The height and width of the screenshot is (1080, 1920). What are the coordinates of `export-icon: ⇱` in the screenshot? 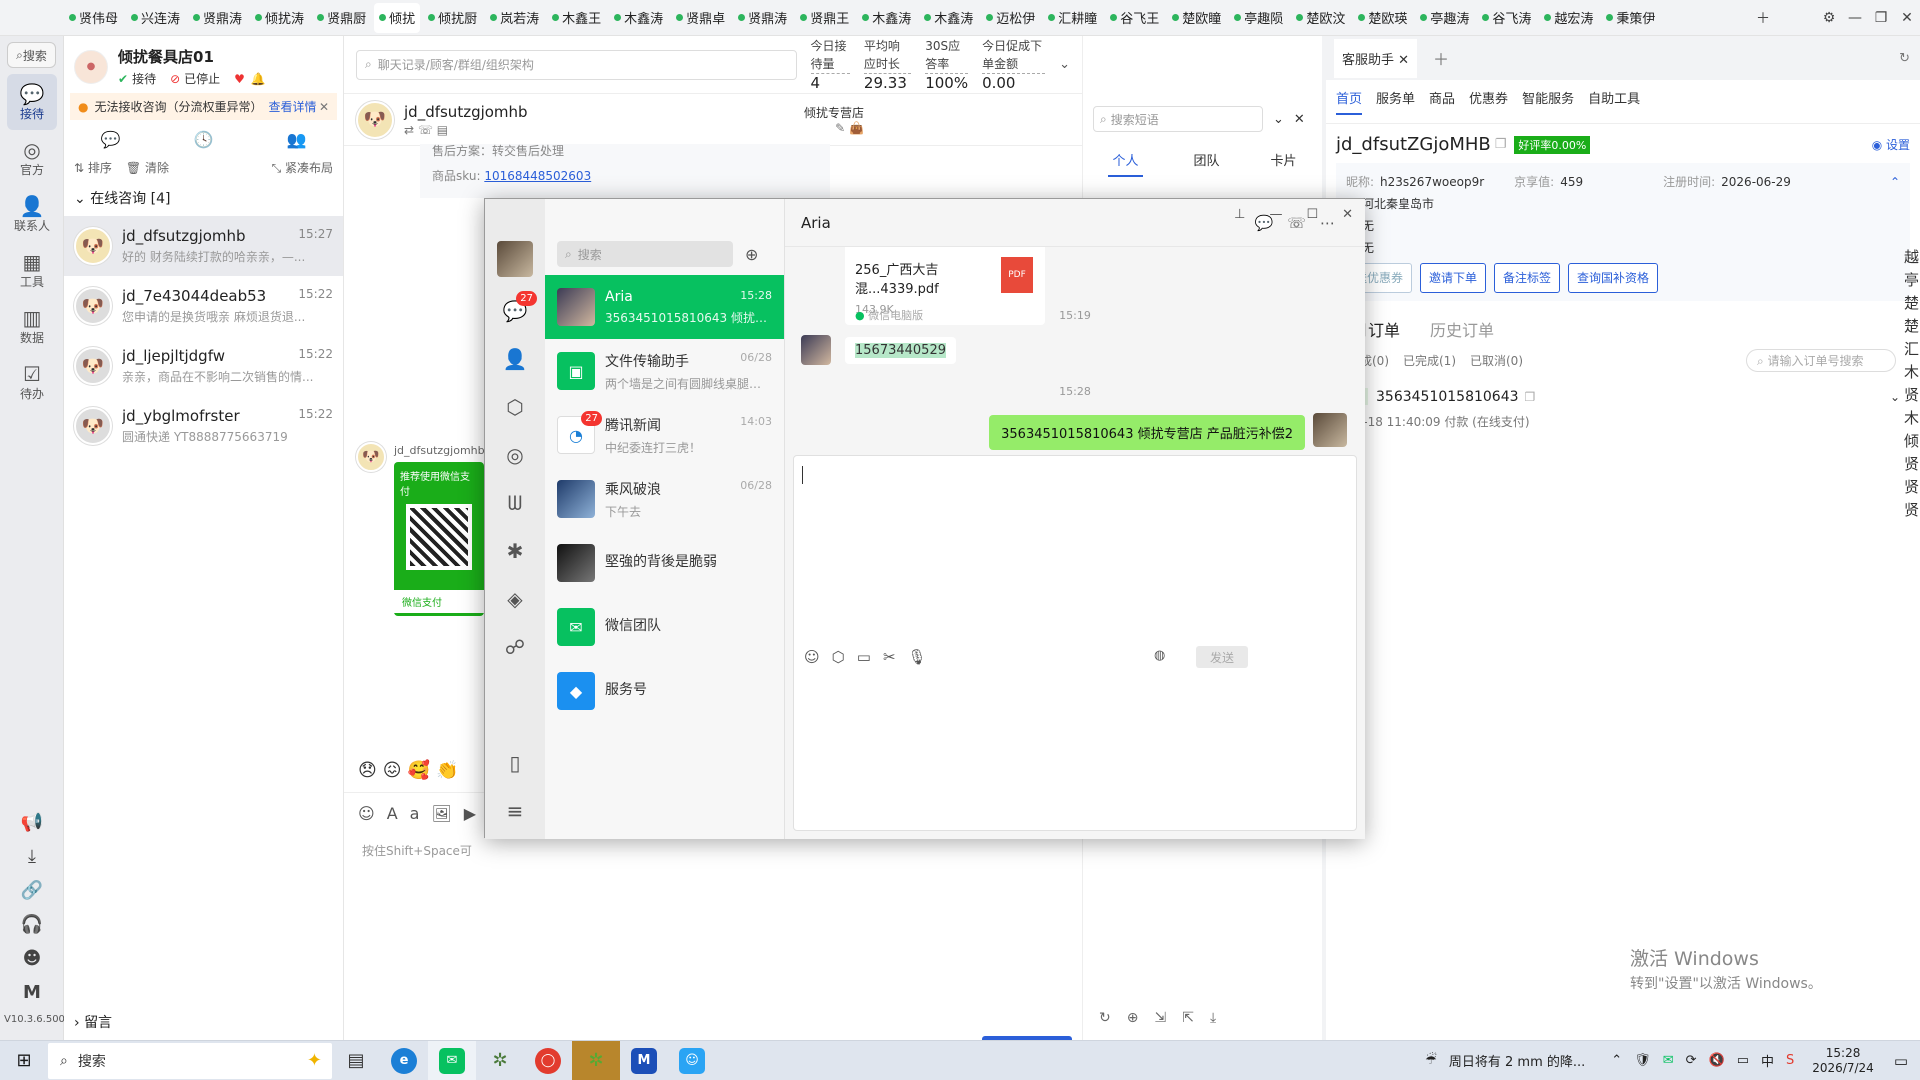 It's located at (1196, 1018).